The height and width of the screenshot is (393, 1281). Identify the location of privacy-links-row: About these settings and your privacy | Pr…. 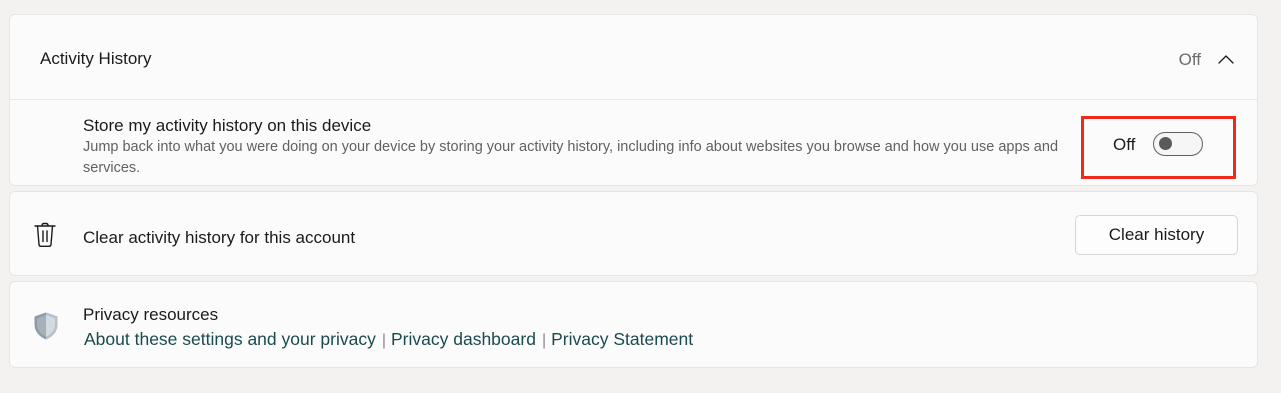
(388, 339).